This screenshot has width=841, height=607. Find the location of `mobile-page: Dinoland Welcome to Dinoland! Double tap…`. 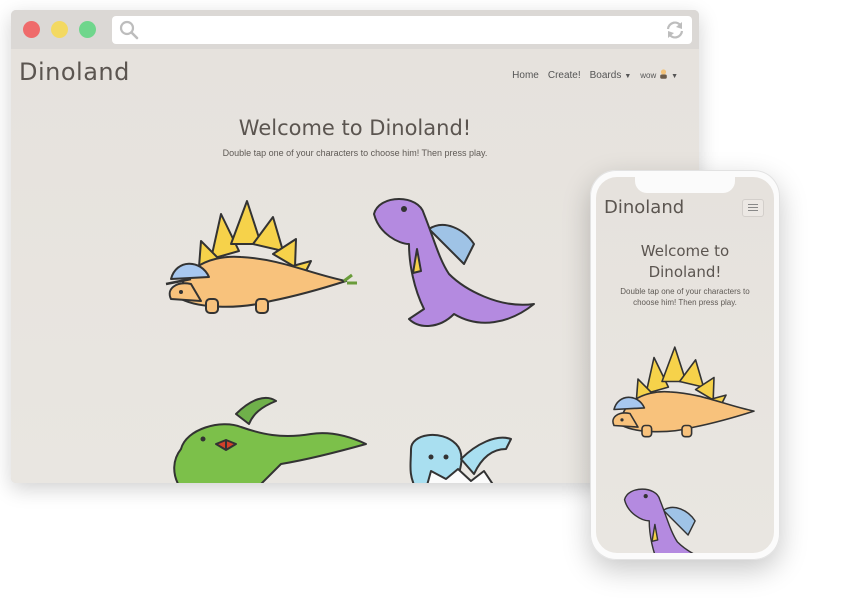

mobile-page: Dinoland Welcome to Dinoland! Double tap… is located at coordinates (685, 365).